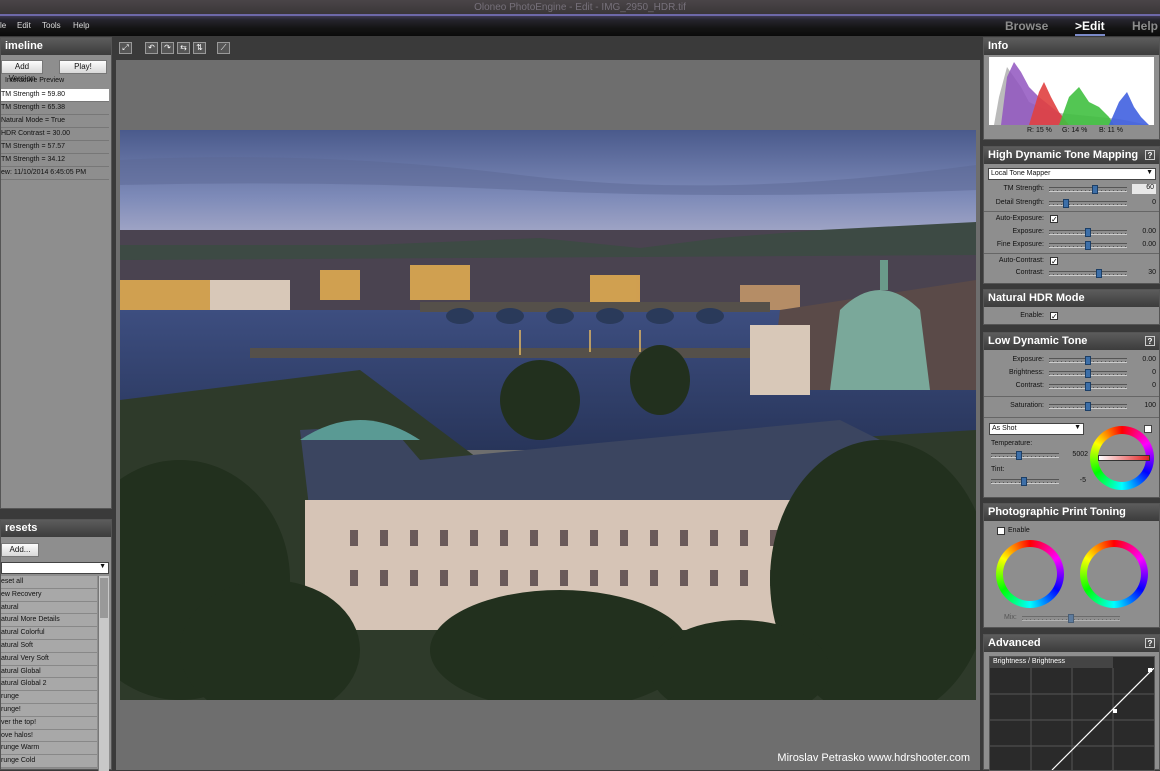 This screenshot has height=771, width=1160. I want to click on preset-item: runge!, so click(49, 710).